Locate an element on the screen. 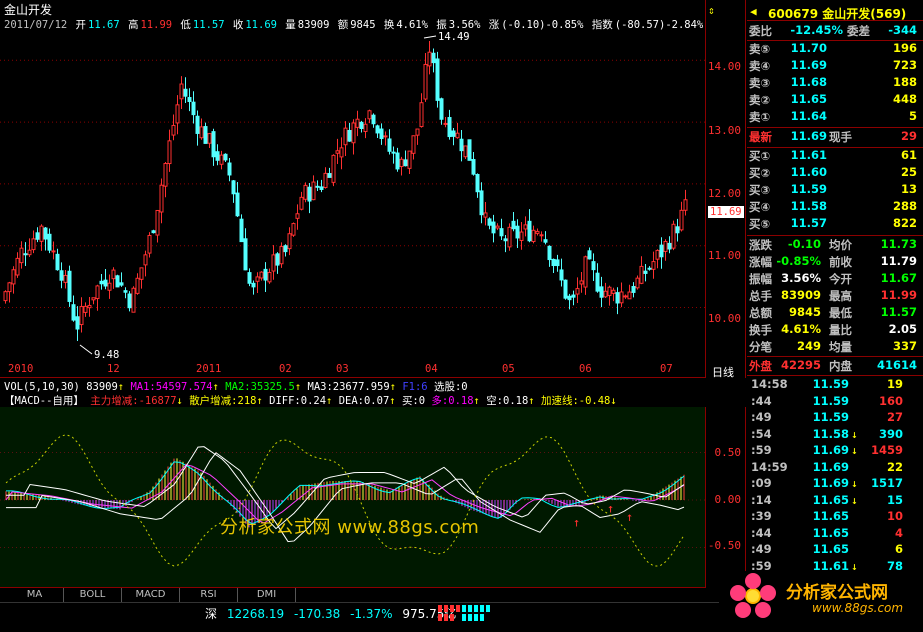 This screenshot has width=923, height=632. stat-value: 2.05 is located at coordinates (902, 329).